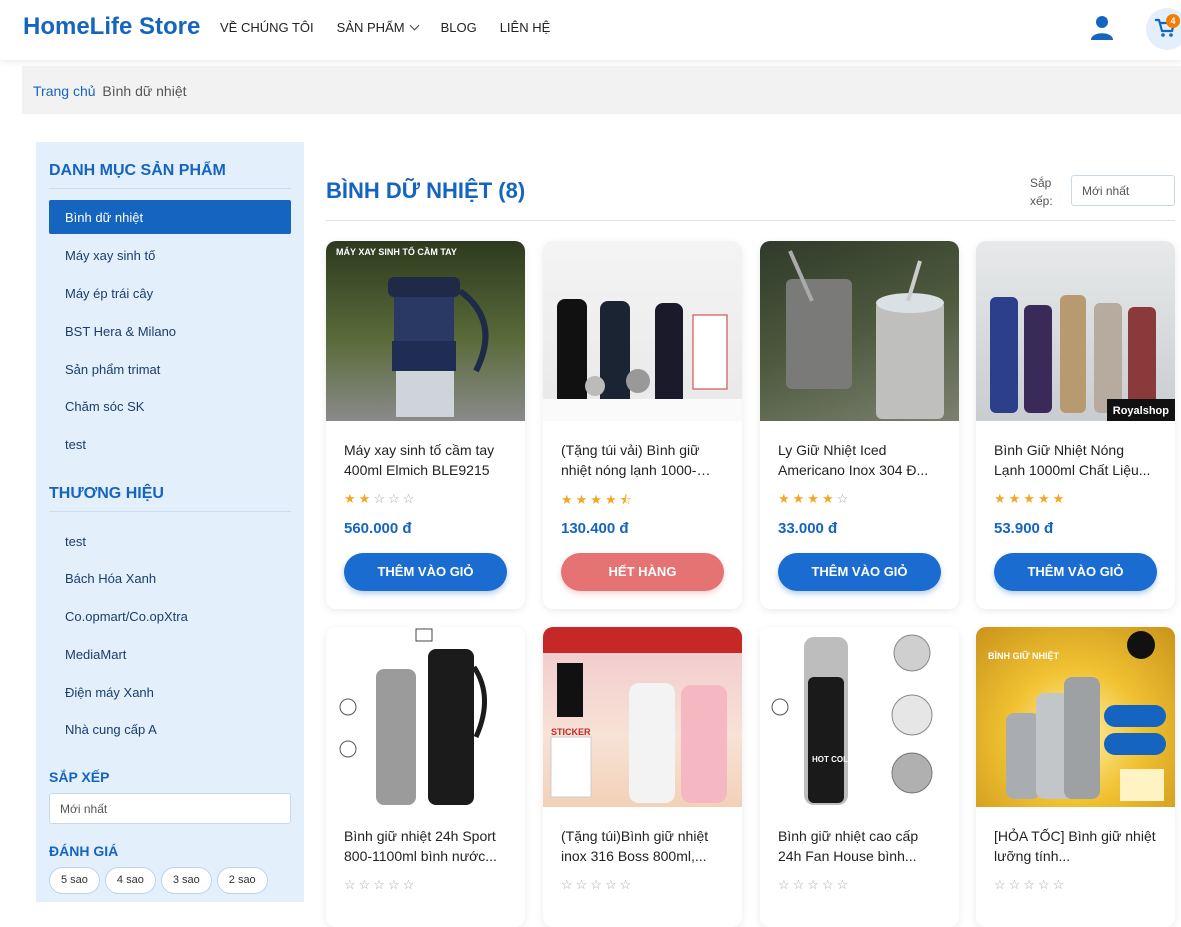 The height and width of the screenshot is (927, 1181). What do you see at coordinates (595, 528) in the screenshot?
I see `product-price: 130.400 đ` at bounding box center [595, 528].